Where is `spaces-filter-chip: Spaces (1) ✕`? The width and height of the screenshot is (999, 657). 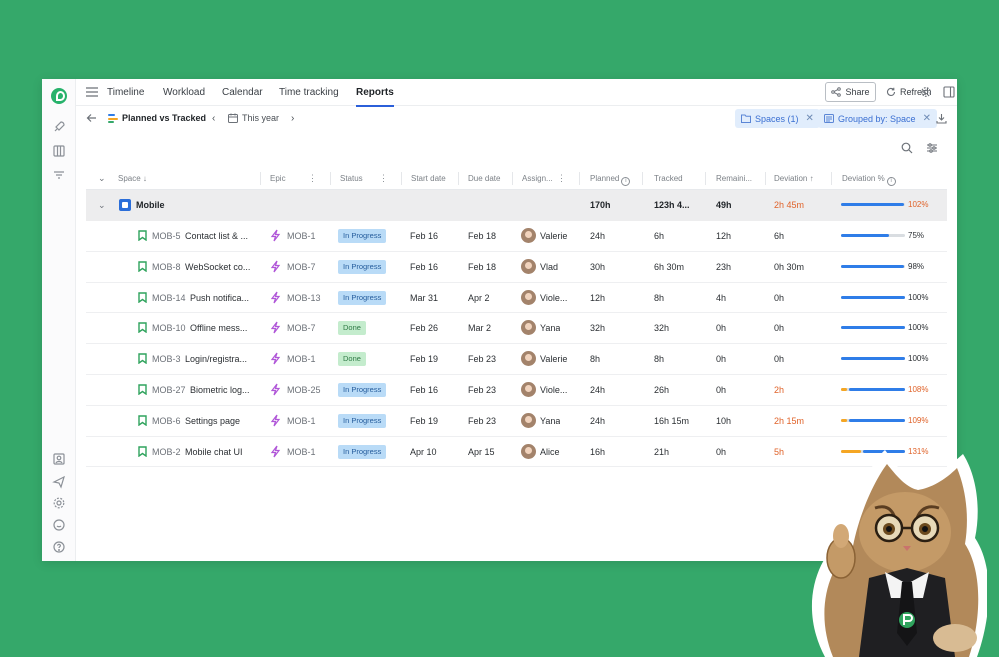
spaces-filter-chip: Spaces (1) ✕ is located at coordinates (777, 118).